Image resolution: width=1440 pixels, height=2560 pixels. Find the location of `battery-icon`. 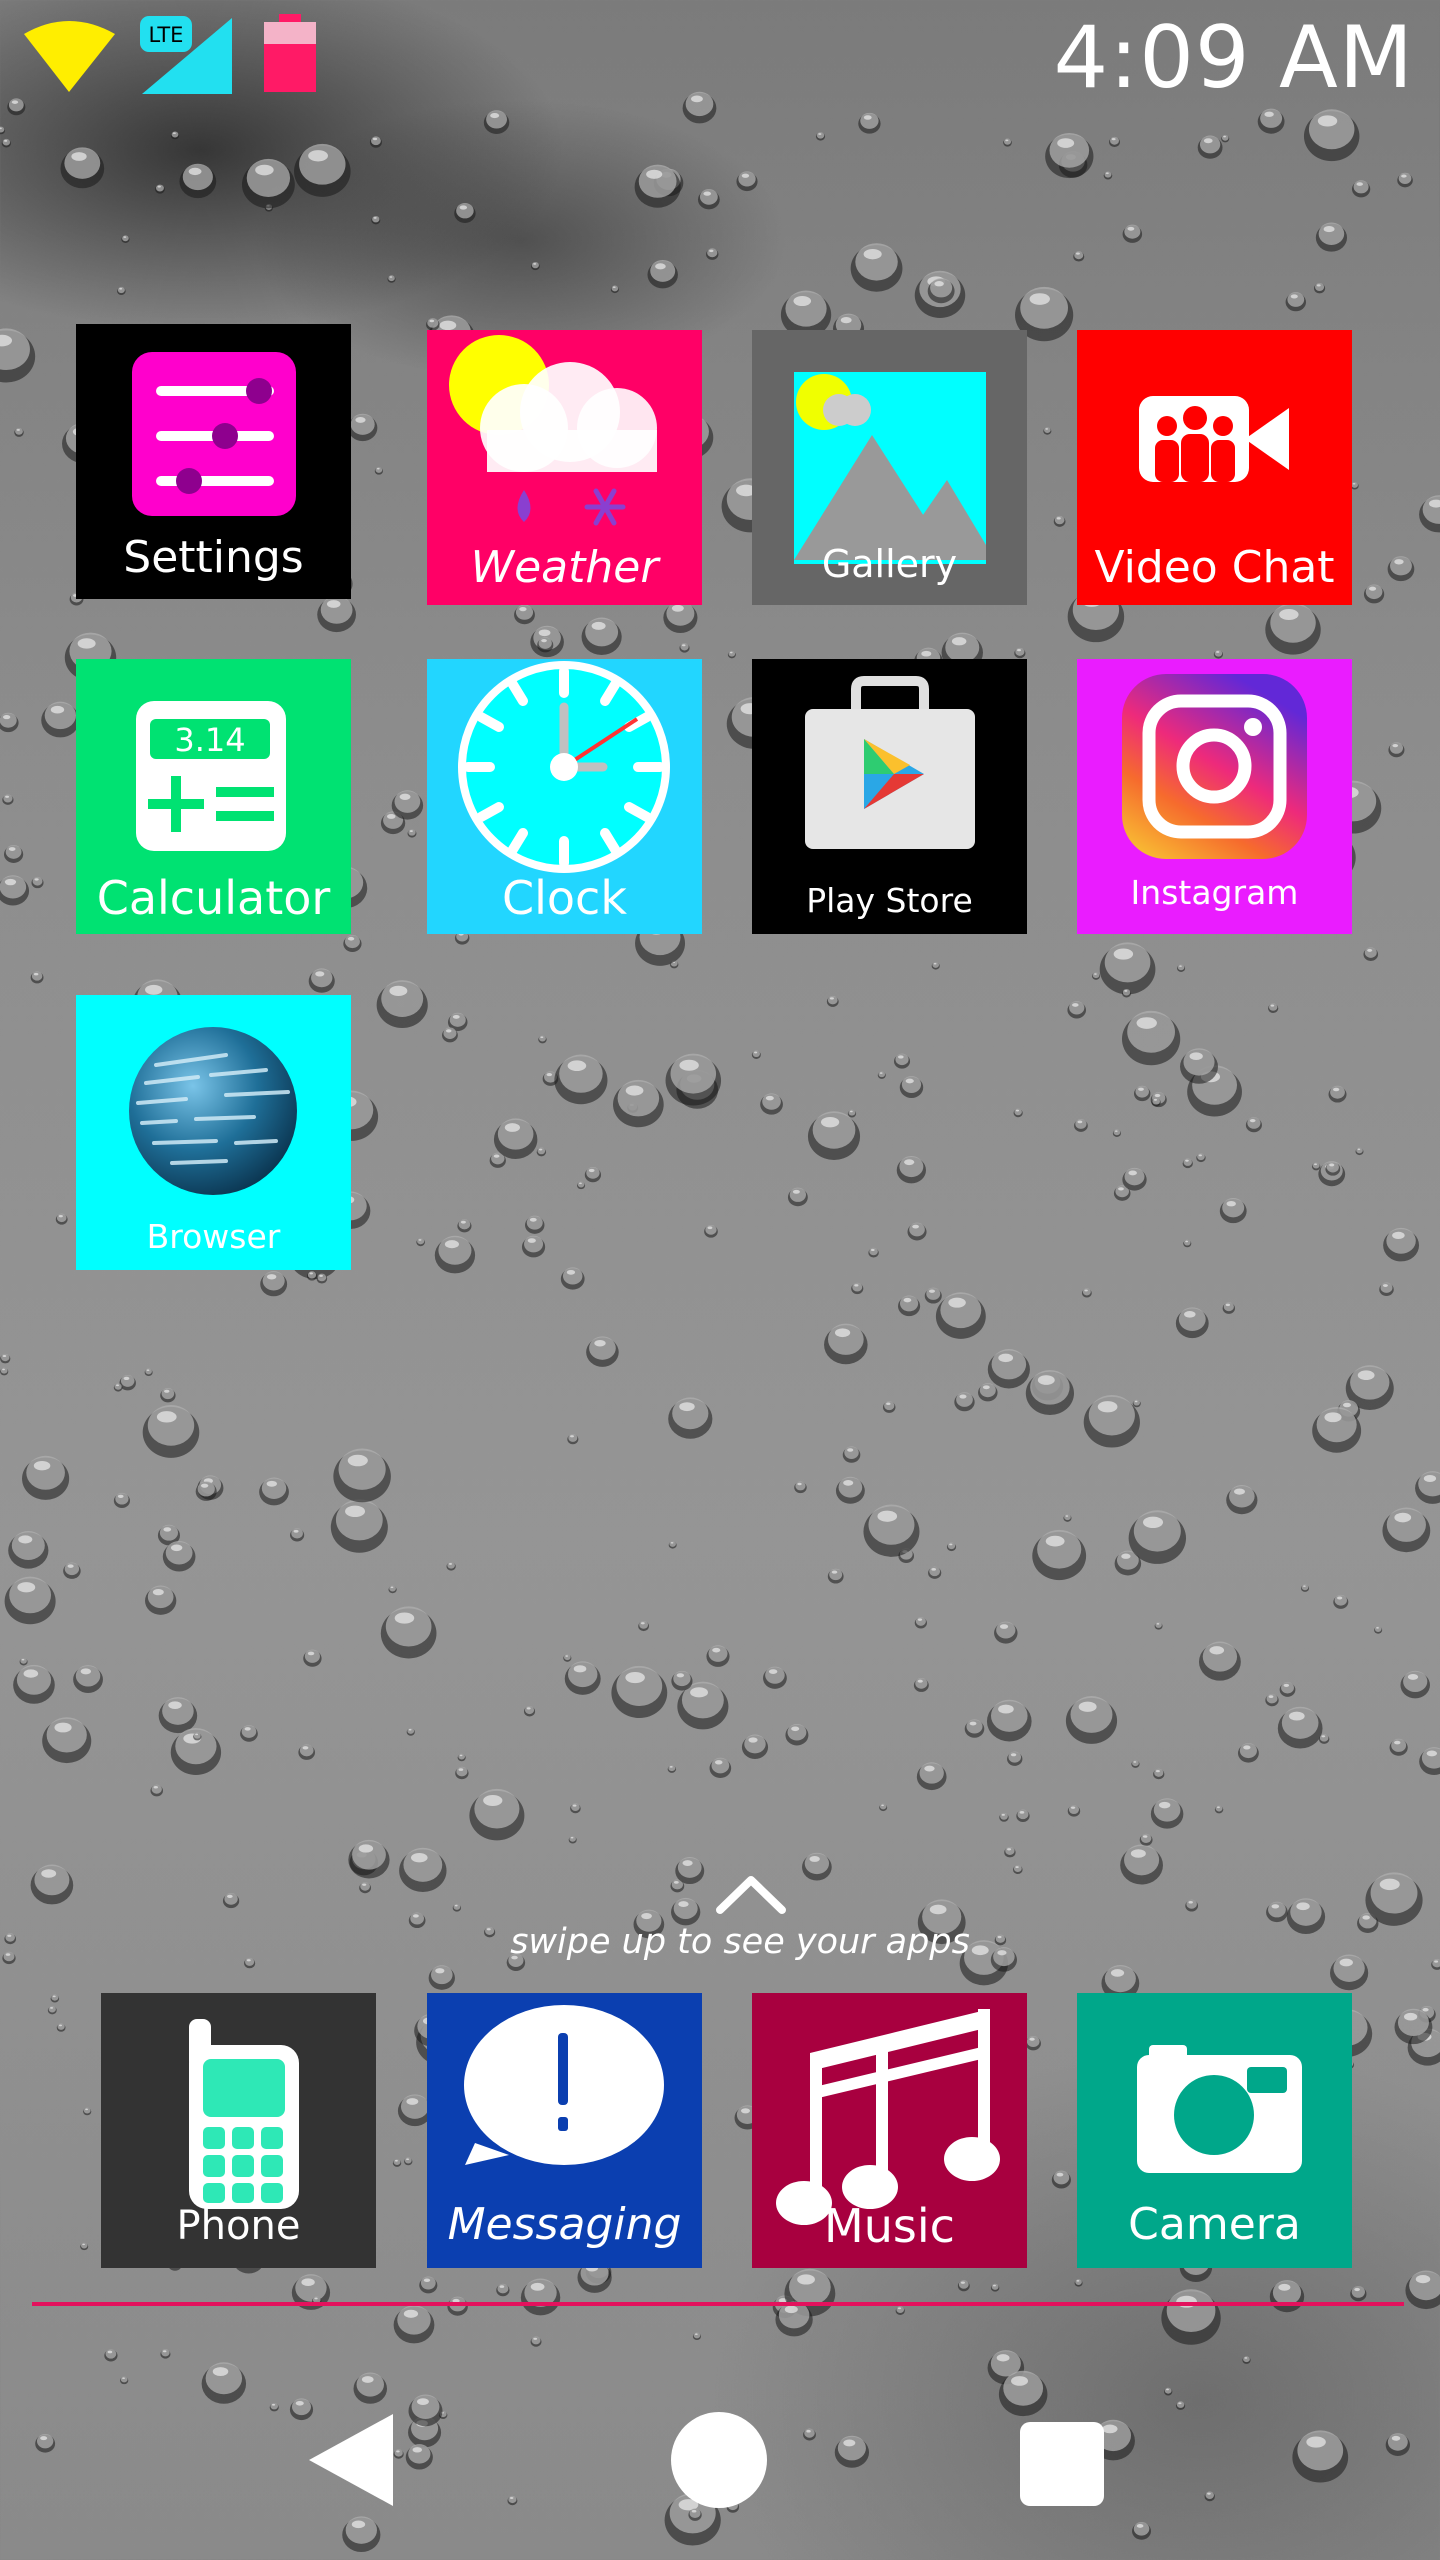

battery-icon is located at coordinates (290, 53).